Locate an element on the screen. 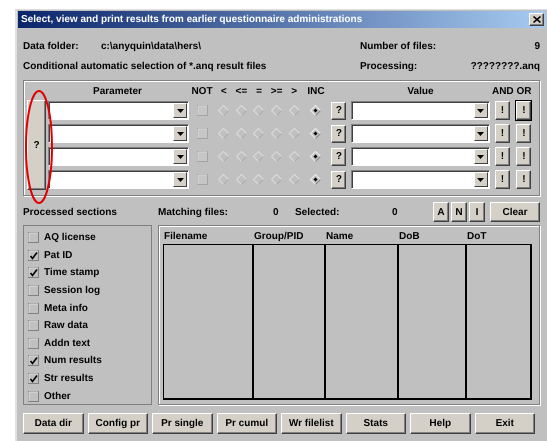  window-title: Select, view and print results from earlier questionnaire administrations is located at coordinates (191, 19).